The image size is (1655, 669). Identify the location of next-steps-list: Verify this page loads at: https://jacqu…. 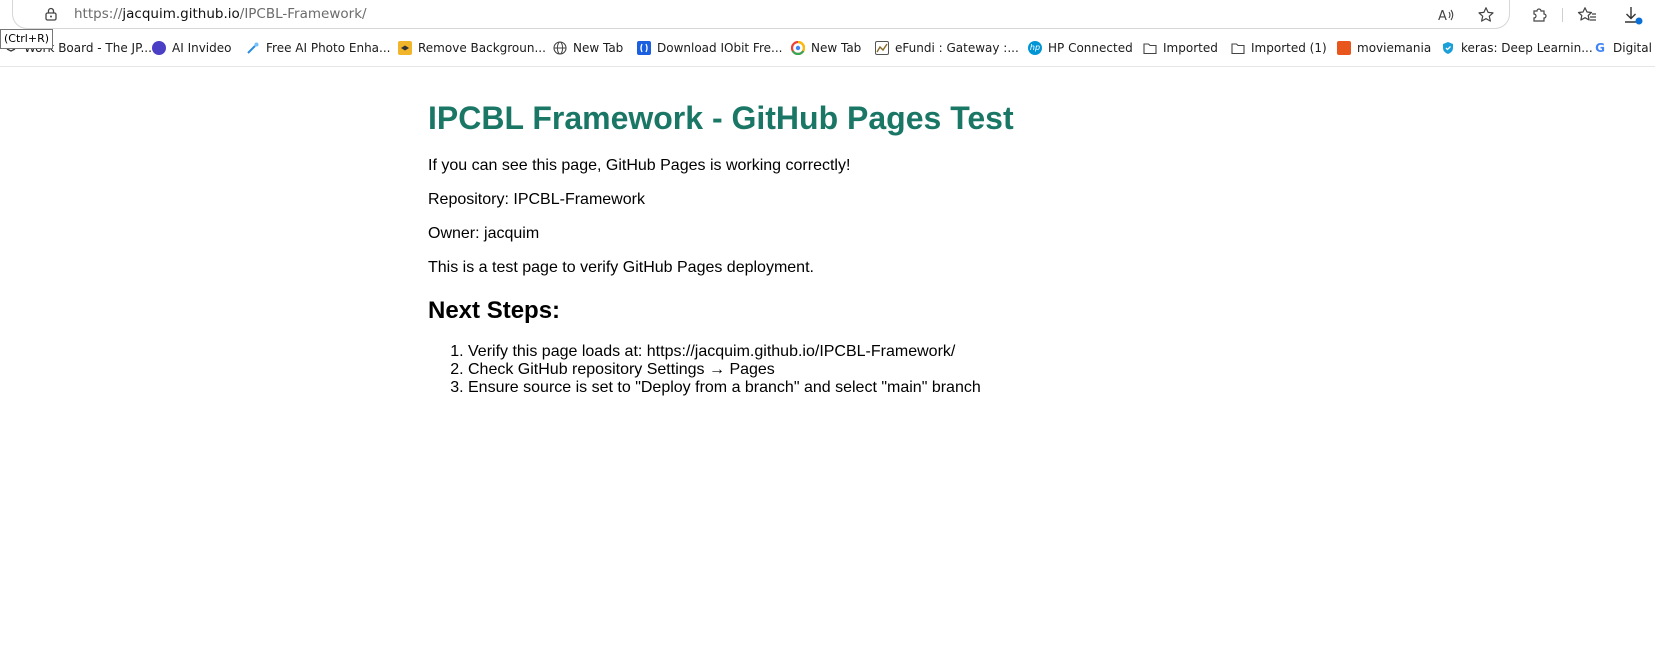
(778, 370).